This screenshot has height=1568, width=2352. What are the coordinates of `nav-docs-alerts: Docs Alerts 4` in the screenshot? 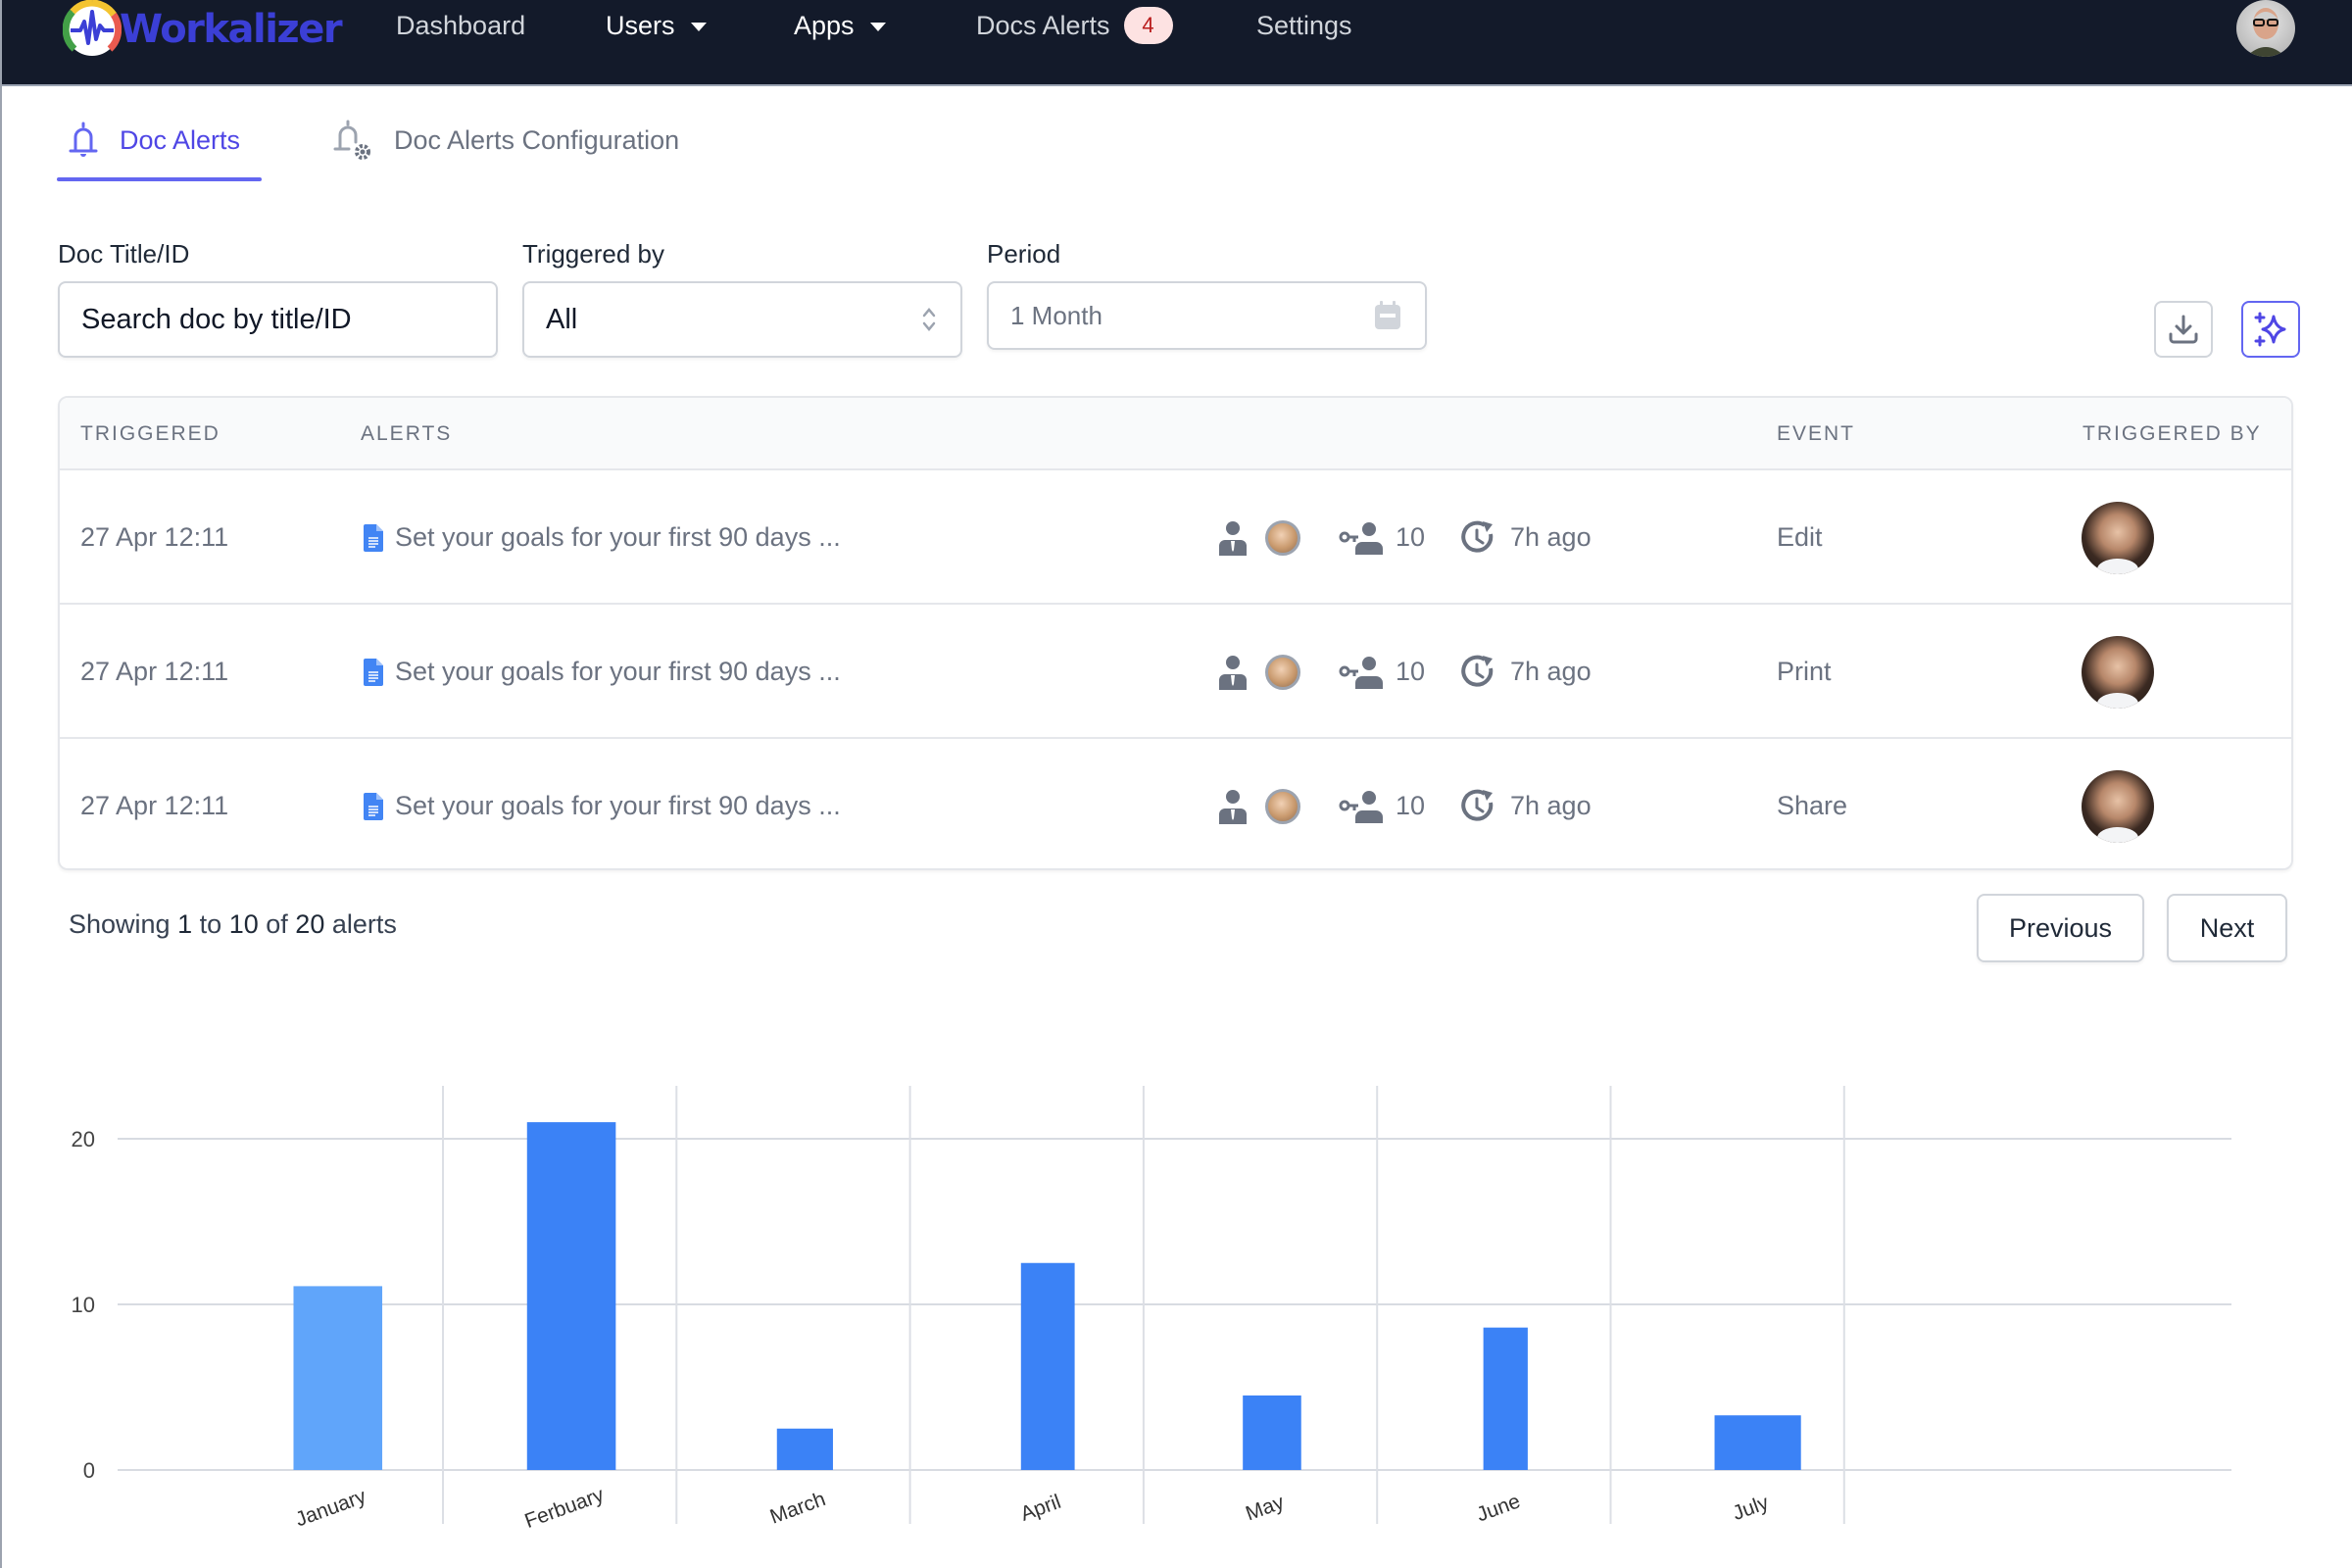 It's located at (1074, 25).